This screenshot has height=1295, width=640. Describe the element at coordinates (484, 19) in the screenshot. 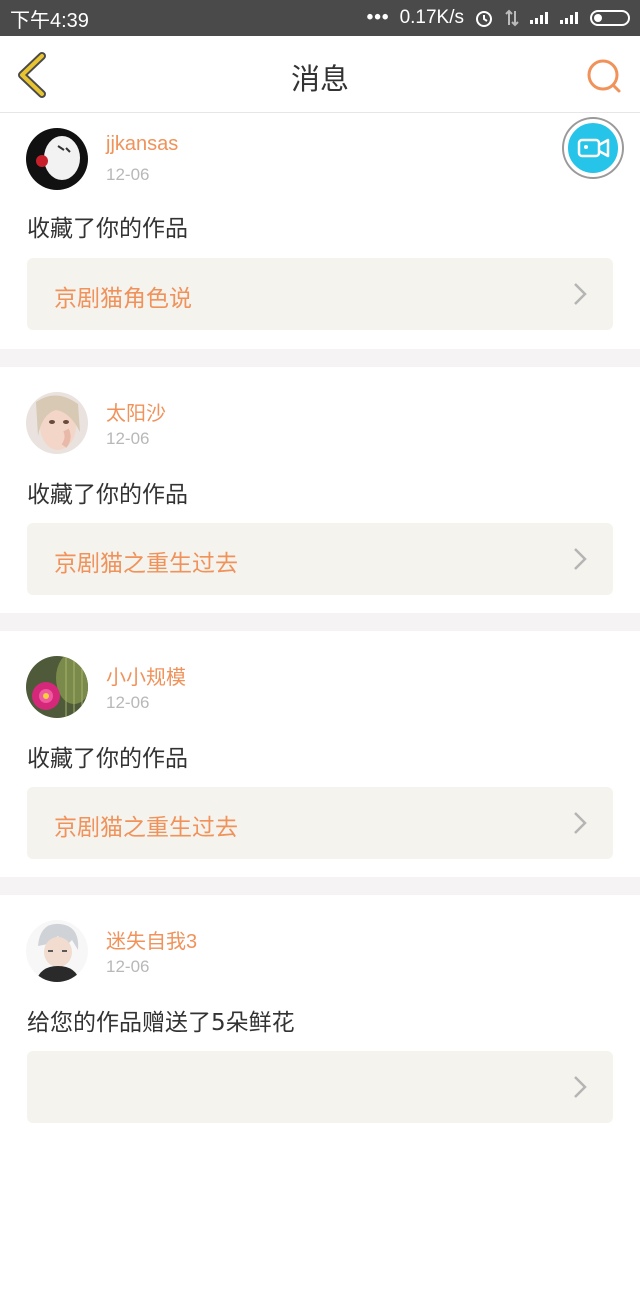

I see `alarm-icon` at that location.